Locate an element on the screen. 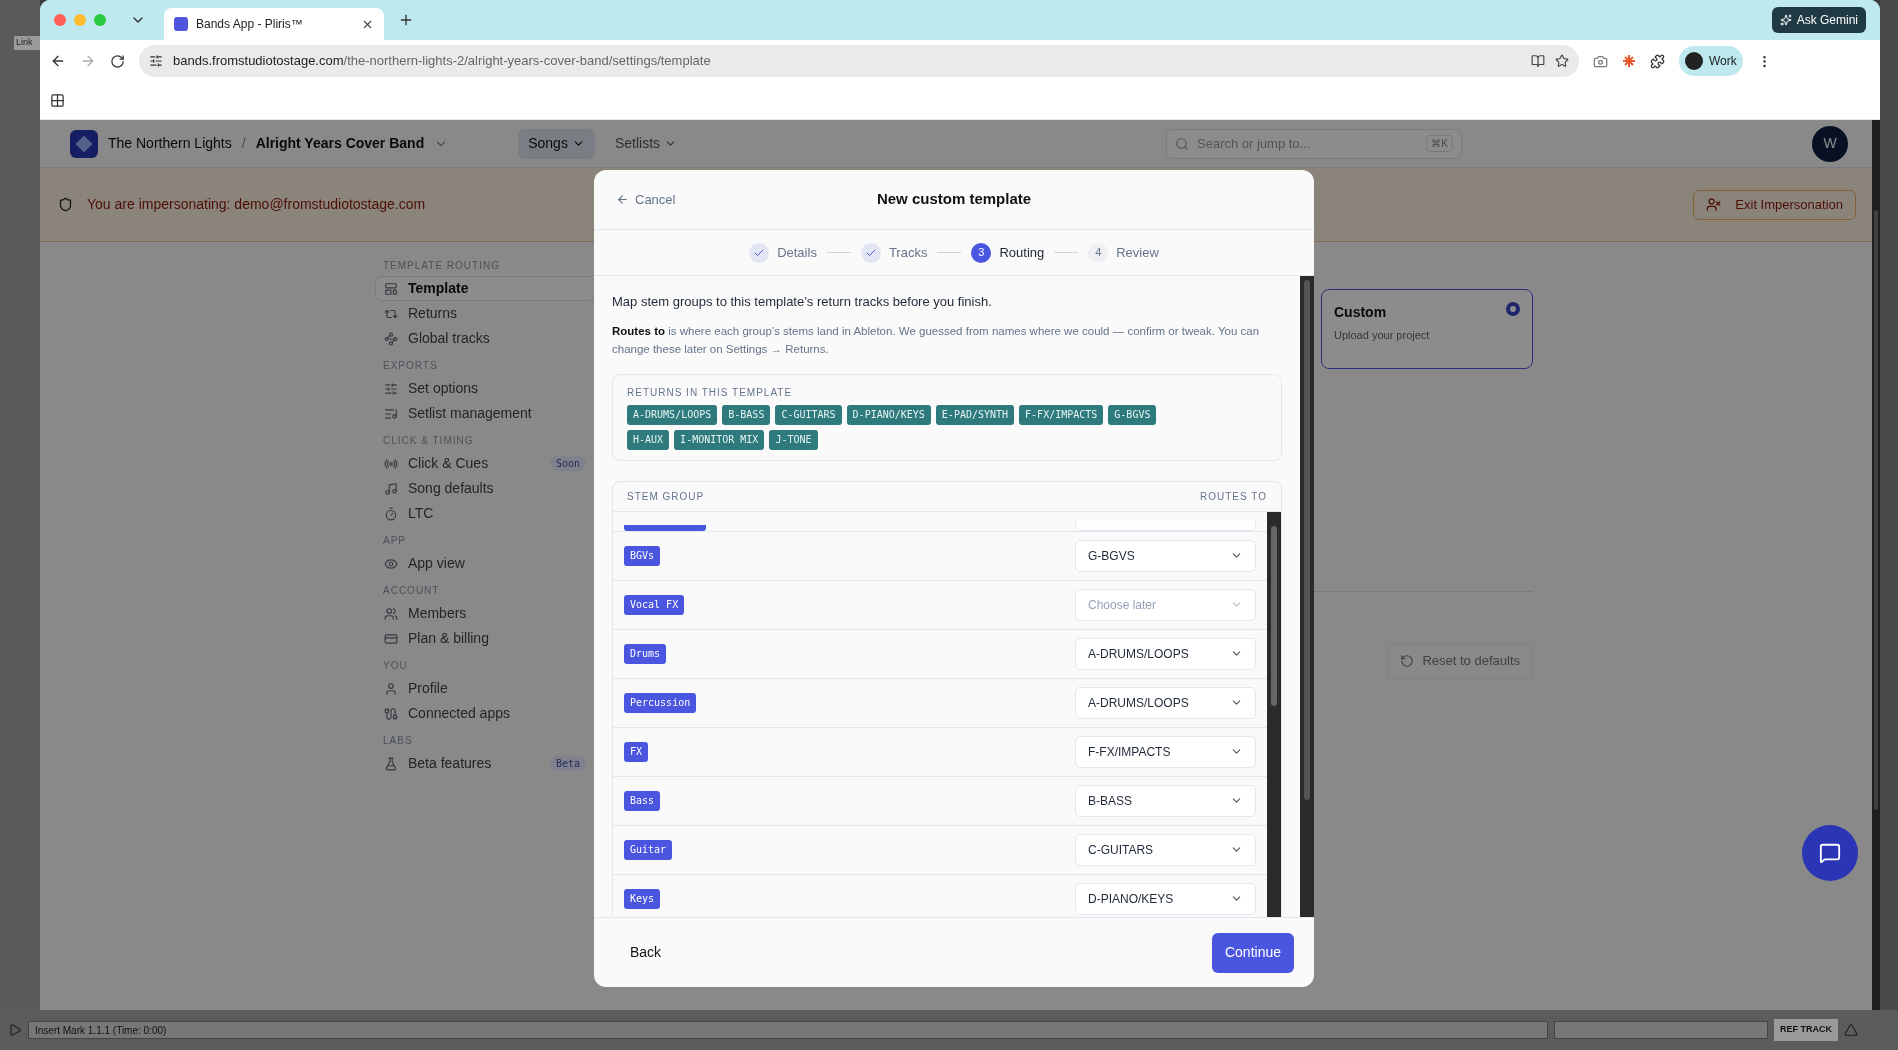 The width and height of the screenshot is (1898, 1050). sidebar-heading: EXPORTS is located at coordinates (410, 366).